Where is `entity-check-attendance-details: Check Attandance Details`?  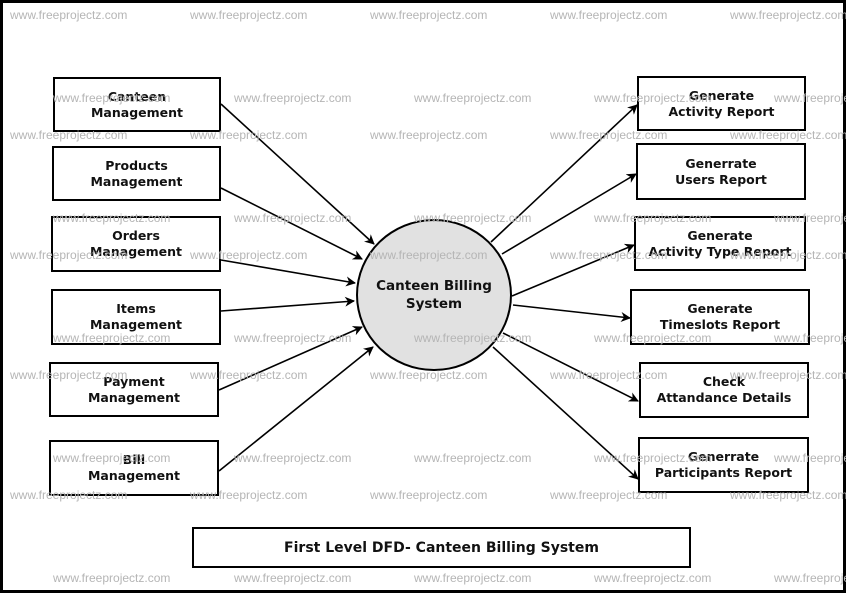 entity-check-attendance-details: Check Attandance Details is located at coordinates (724, 390).